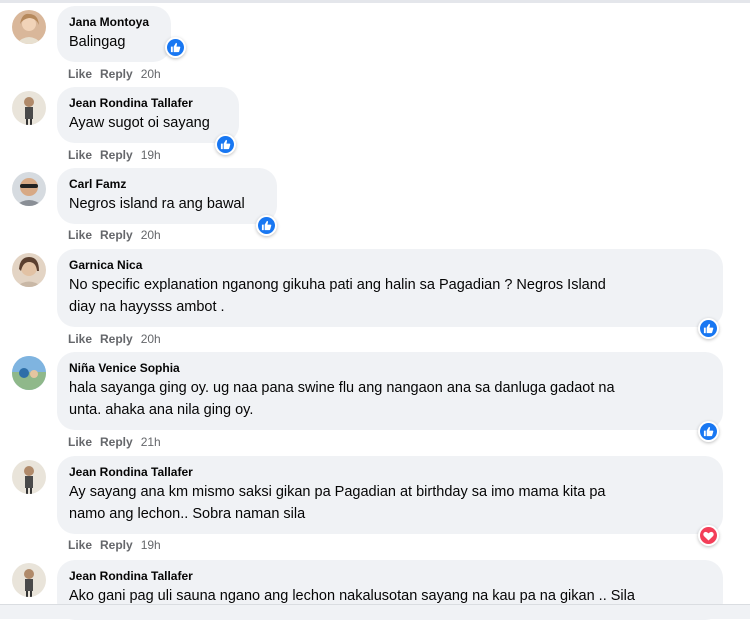 The image size is (750, 620). I want to click on comment-text: Ayaw sugot oi sayang, so click(139, 123).